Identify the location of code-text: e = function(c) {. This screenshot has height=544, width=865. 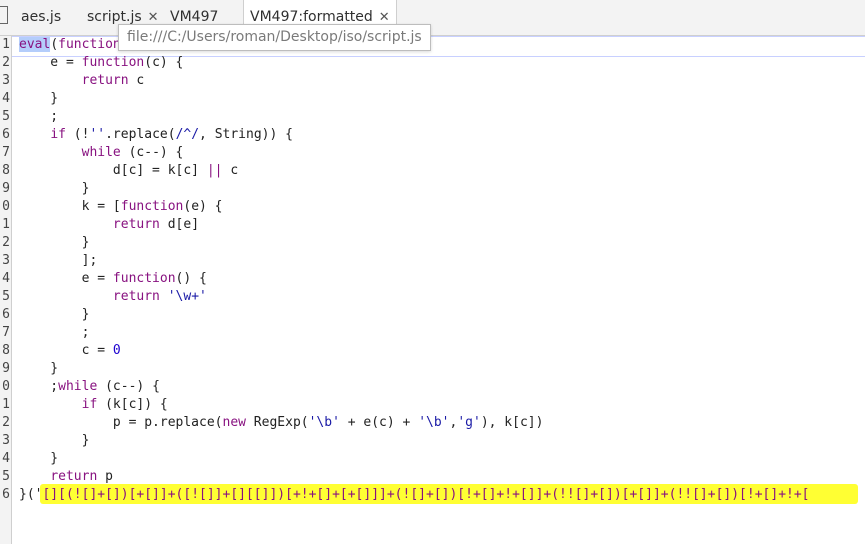
(101, 62).